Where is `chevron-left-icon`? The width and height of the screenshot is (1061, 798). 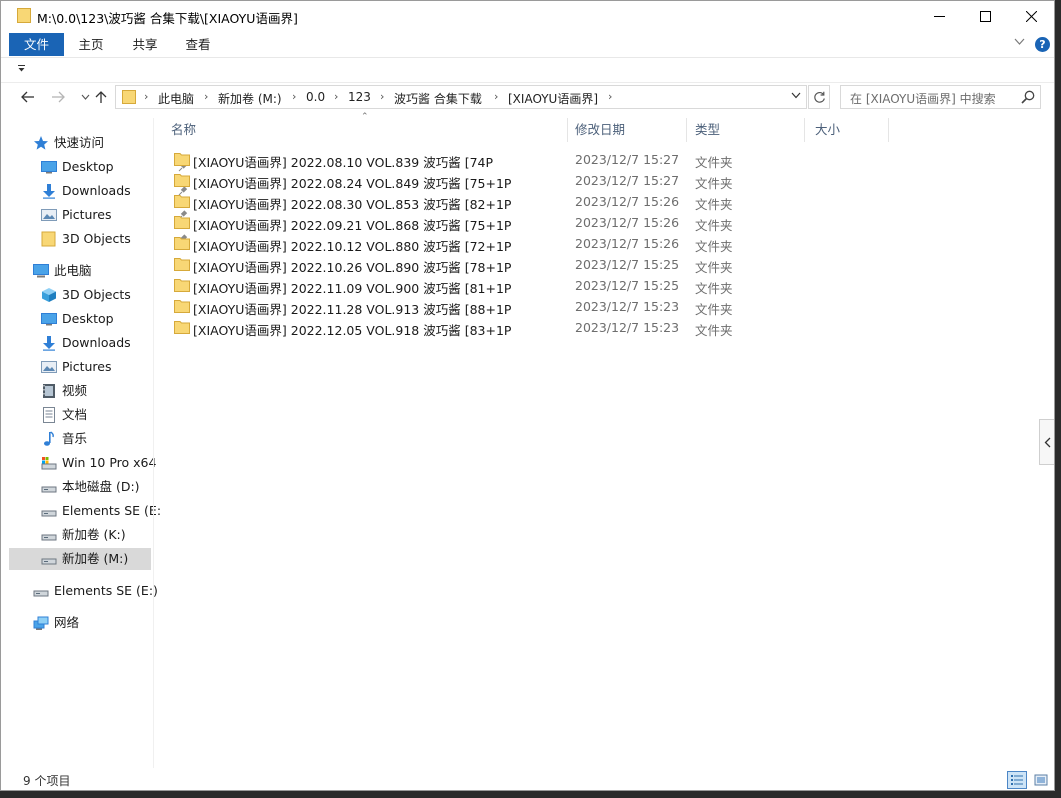 chevron-left-icon is located at coordinates (1047, 442).